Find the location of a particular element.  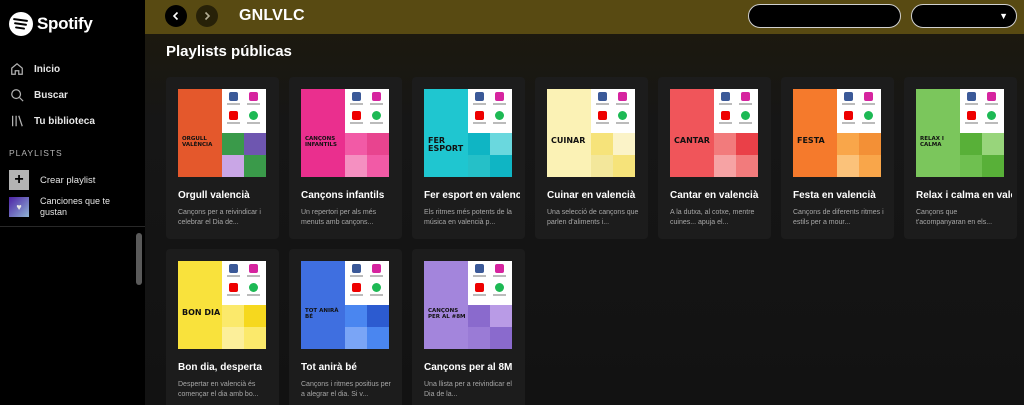

liked-songs-item: ♥ Canciones que te gustan is located at coordinates (62, 207).